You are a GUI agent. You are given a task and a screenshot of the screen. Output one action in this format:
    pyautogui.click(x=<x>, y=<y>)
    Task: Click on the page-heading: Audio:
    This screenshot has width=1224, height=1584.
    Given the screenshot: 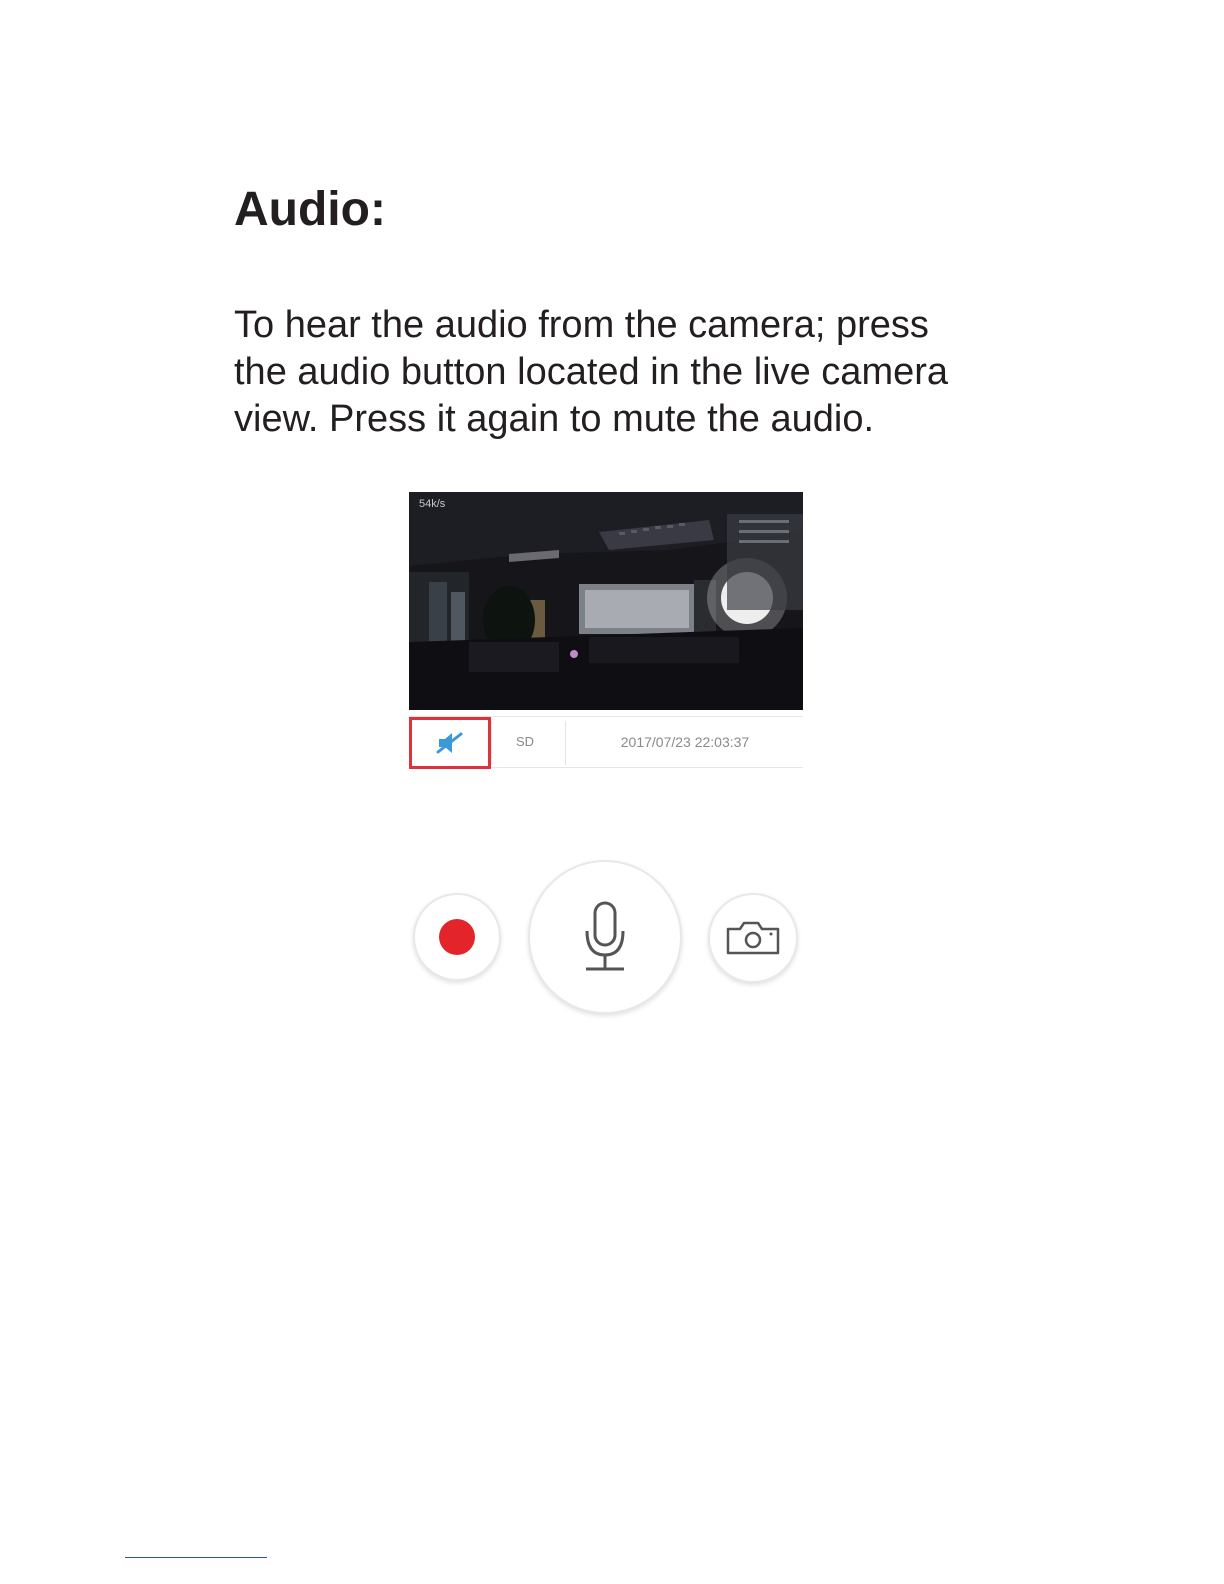 What is the action you would take?
    pyautogui.click(x=310, y=209)
    